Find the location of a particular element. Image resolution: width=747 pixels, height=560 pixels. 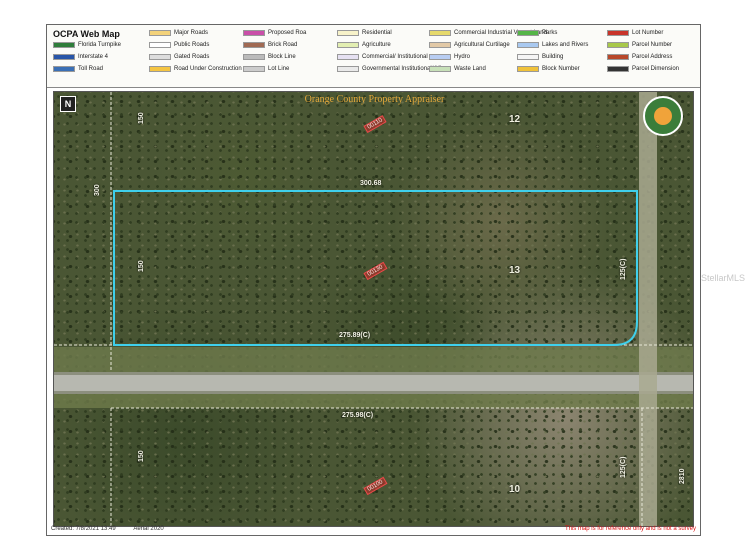

dim-lower-right: 125(C) is located at coordinates (623, 467).